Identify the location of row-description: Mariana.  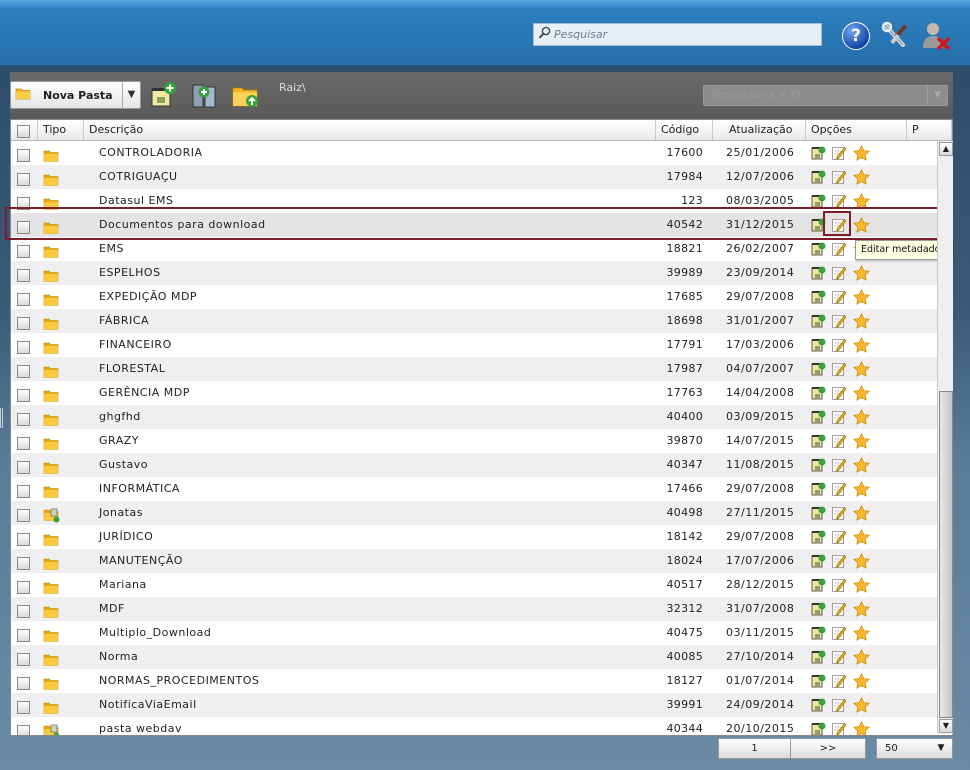
(123, 585).